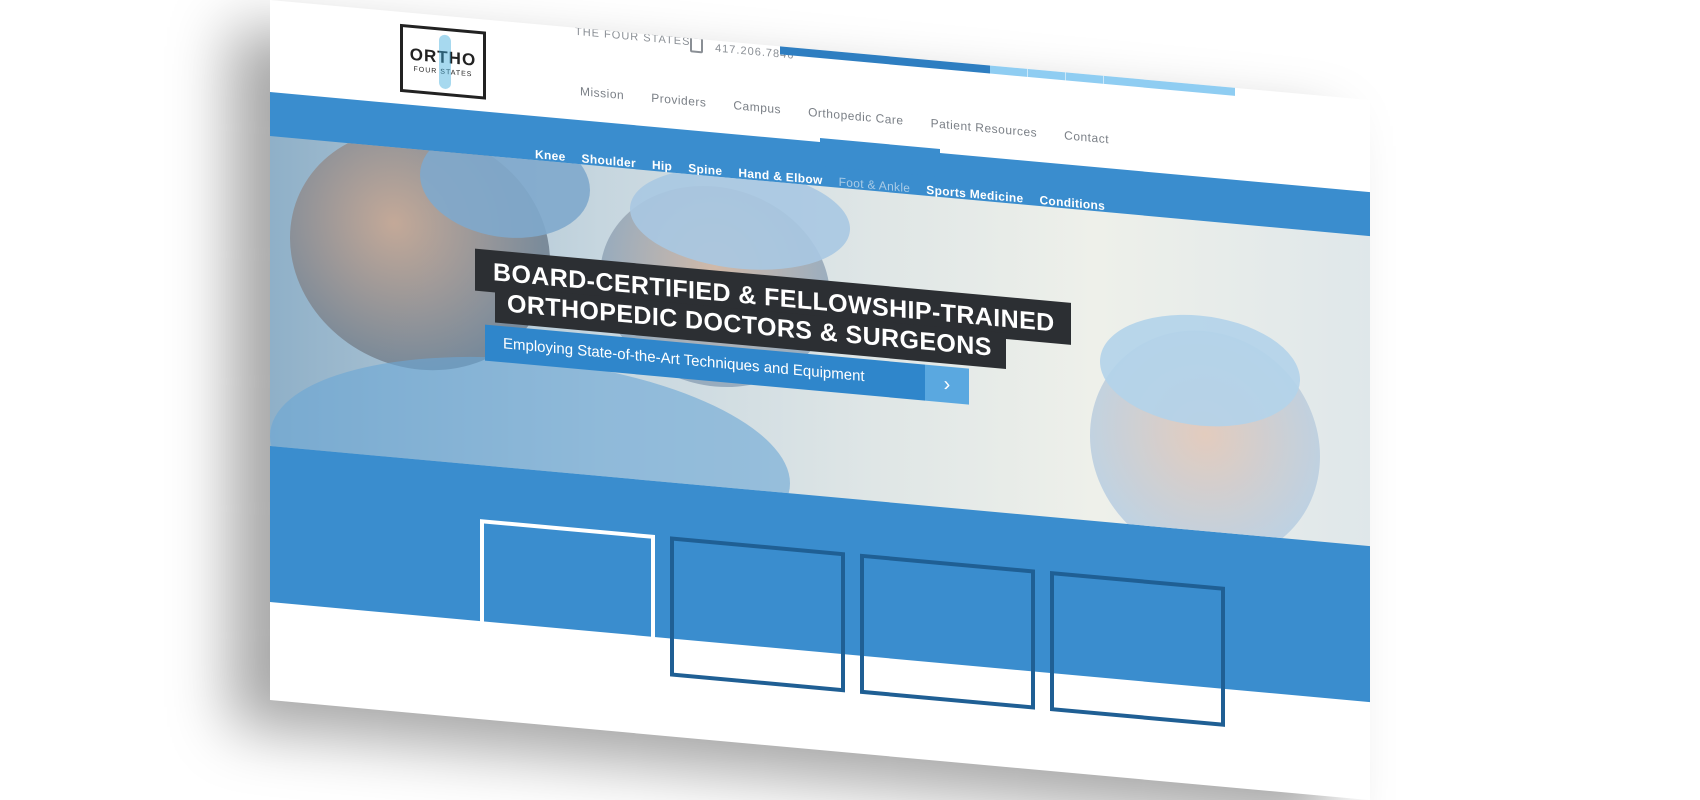 Image resolution: width=1700 pixels, height=800 pixels. I want to click on nav-item-patient-resources: Patient Resources, so click(984, 128).